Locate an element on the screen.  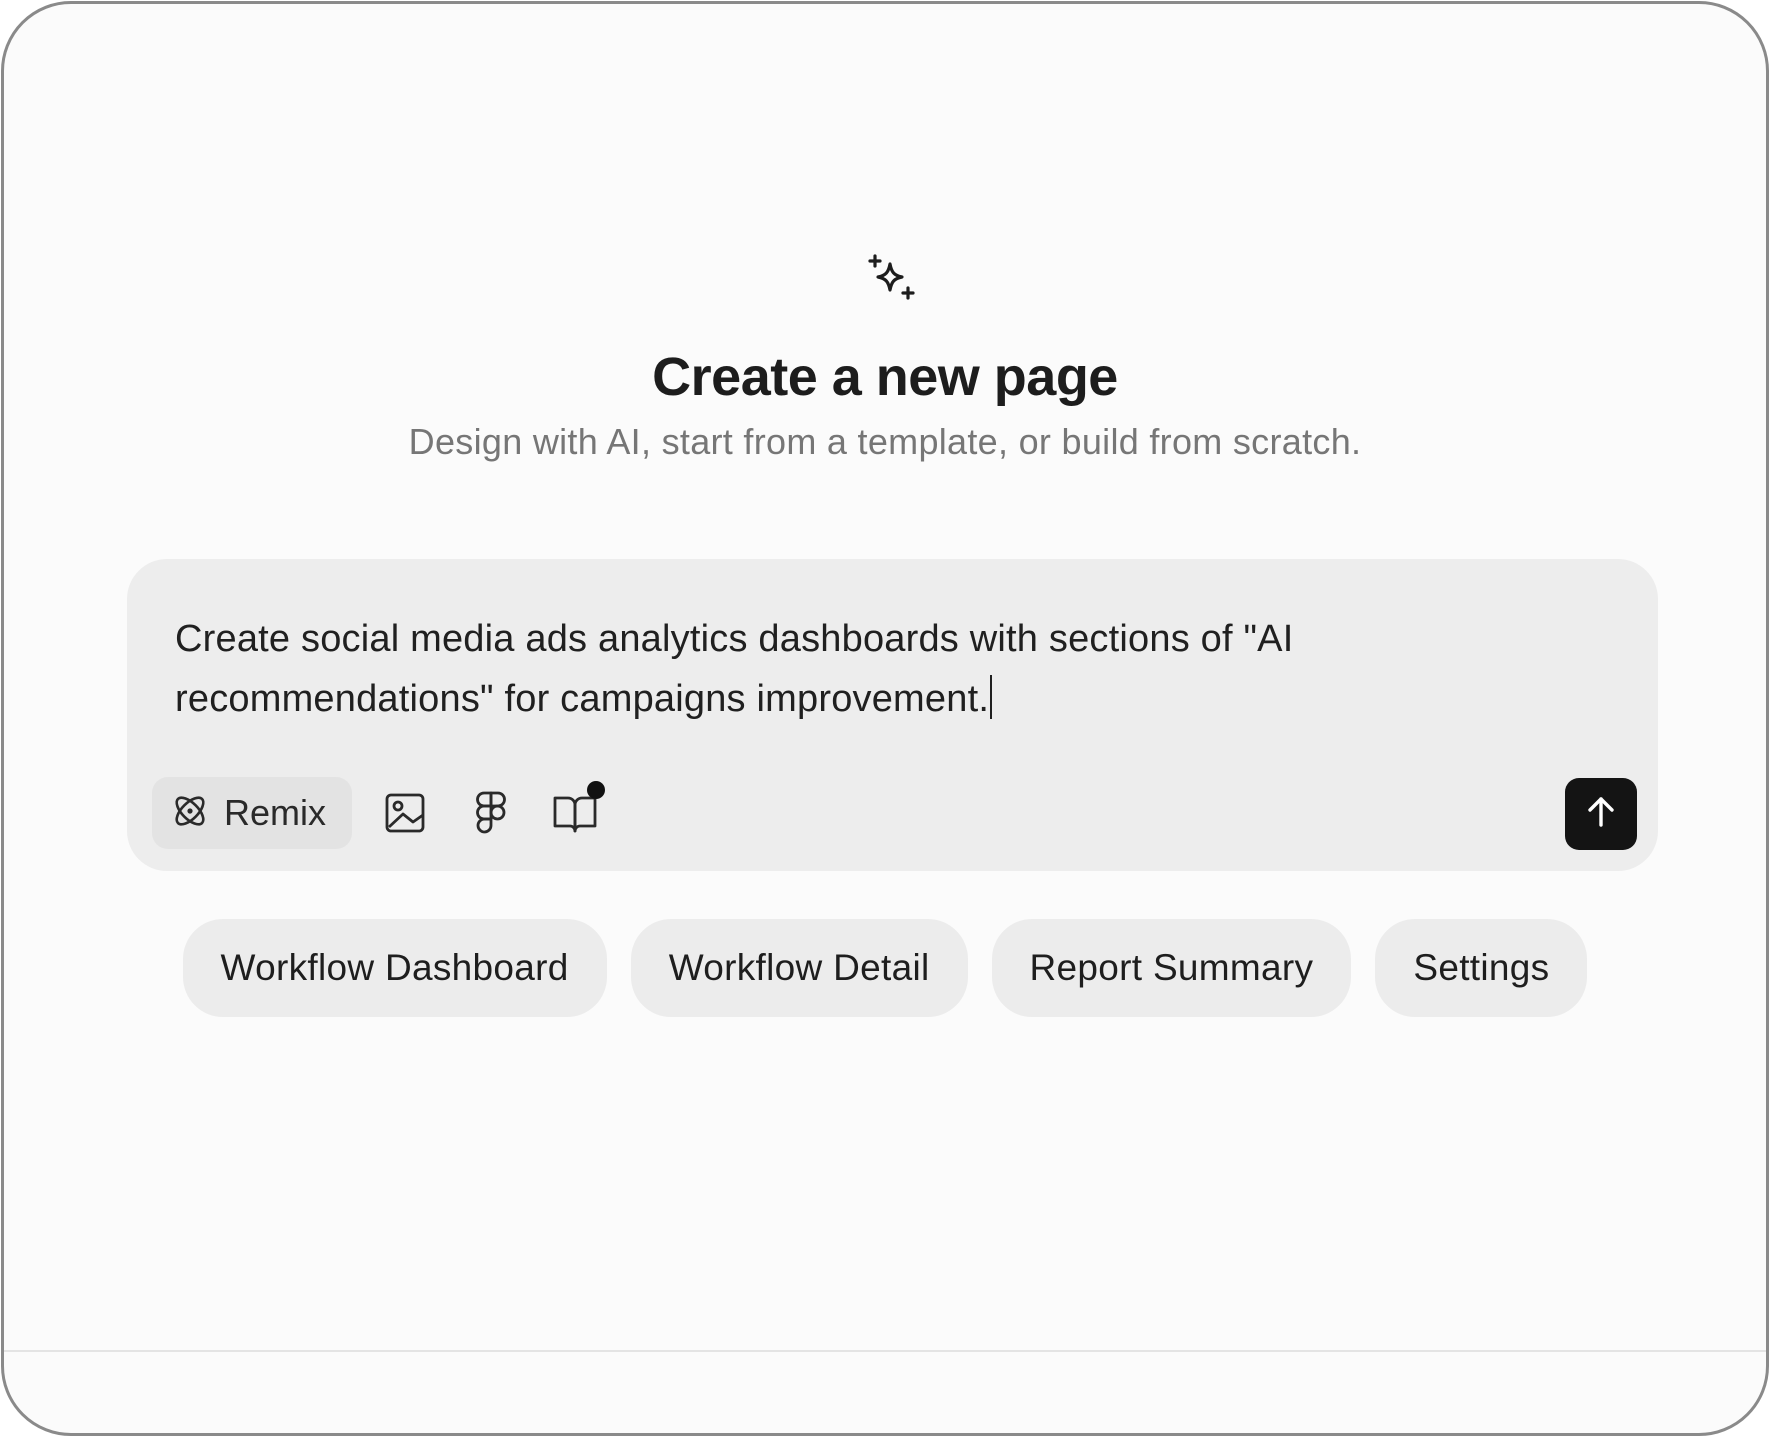
remix-label: Remix is located at coordinates (275, 812).